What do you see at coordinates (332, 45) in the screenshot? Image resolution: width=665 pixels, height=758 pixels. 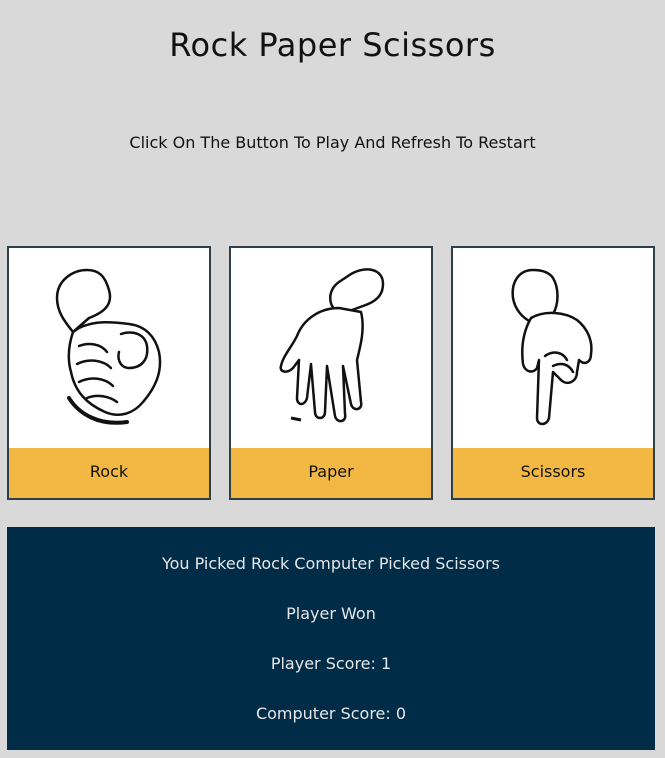 I see `page-title: Rock Paper Scissors` at bounding box center [332, 45].